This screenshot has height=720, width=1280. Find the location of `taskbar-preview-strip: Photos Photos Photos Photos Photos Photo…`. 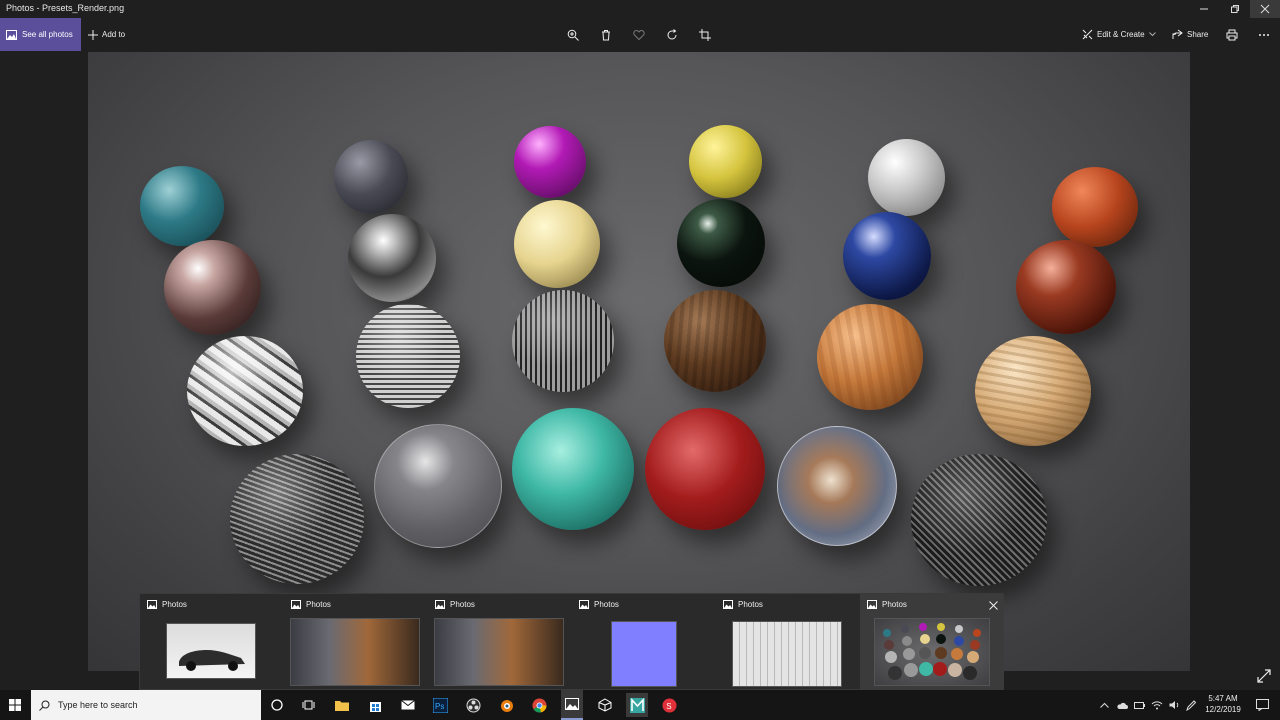

taskbar-preview-strip: Photos Photos Photos Photos Photos Photo… is located at coordinates (571, 642).